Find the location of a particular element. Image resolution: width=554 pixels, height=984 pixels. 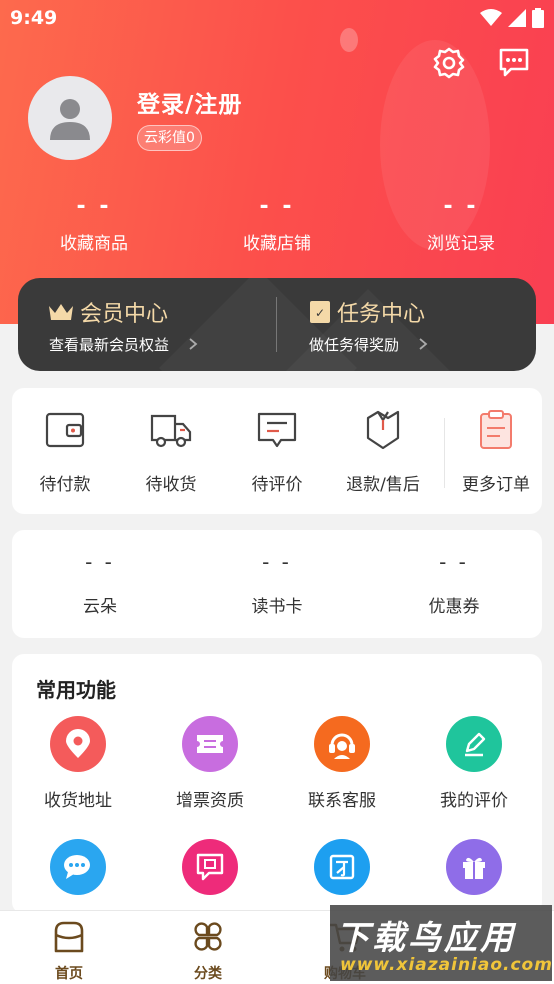

assets-card: - - 云朵 - - 读书卡 - - 优惠券 is located at coordinates (277, 584).